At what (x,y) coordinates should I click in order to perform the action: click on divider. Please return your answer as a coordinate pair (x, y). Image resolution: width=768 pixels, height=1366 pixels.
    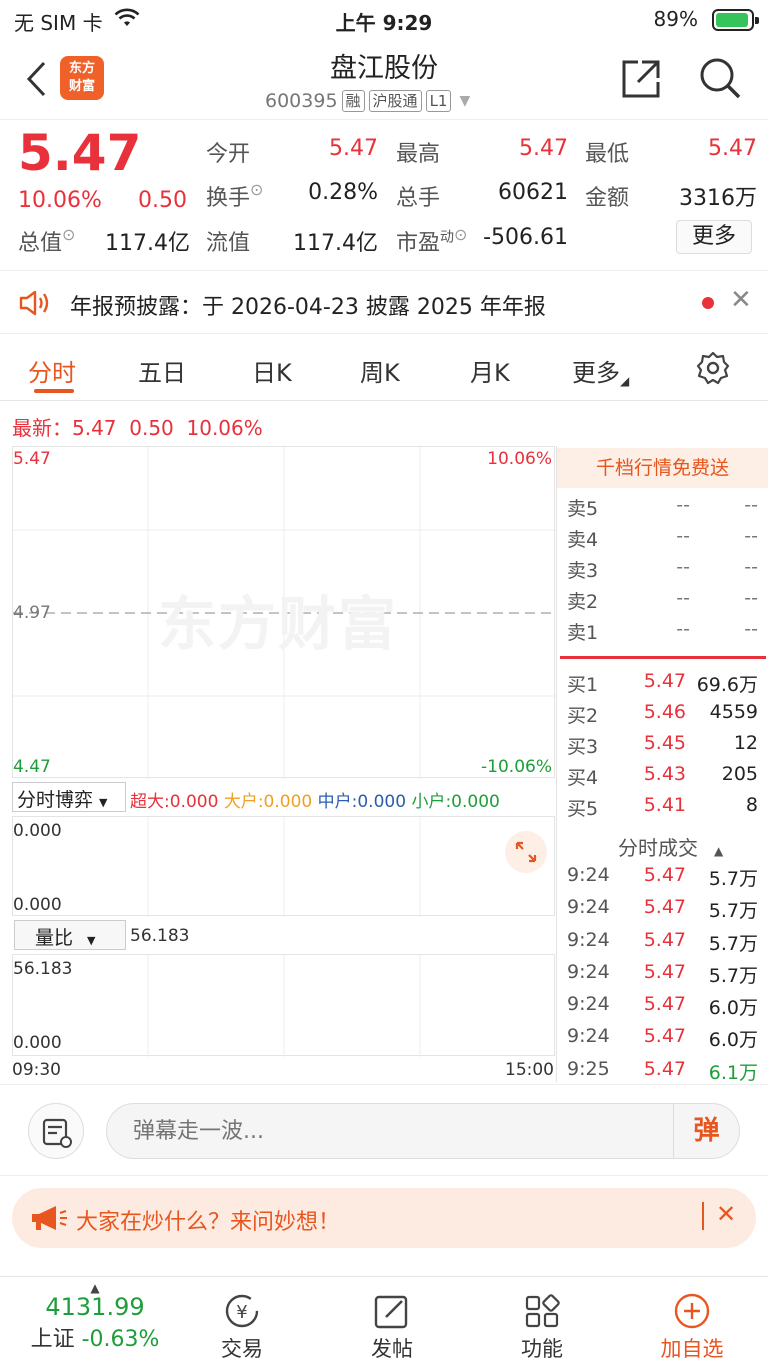
    Looking at the image, I should click on (556, 764).